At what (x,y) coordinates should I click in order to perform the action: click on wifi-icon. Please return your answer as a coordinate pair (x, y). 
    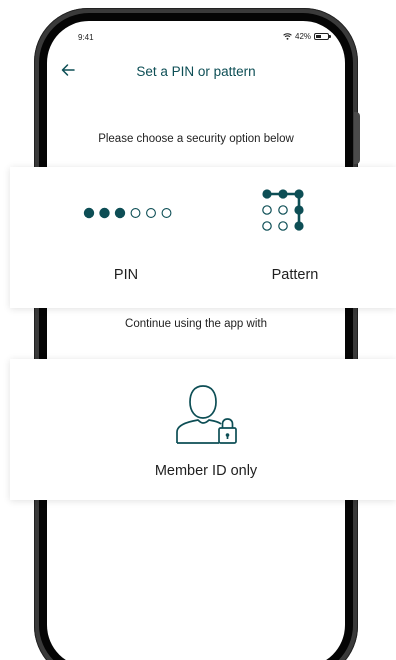
    Looking at the image, I should click on (287, 36).